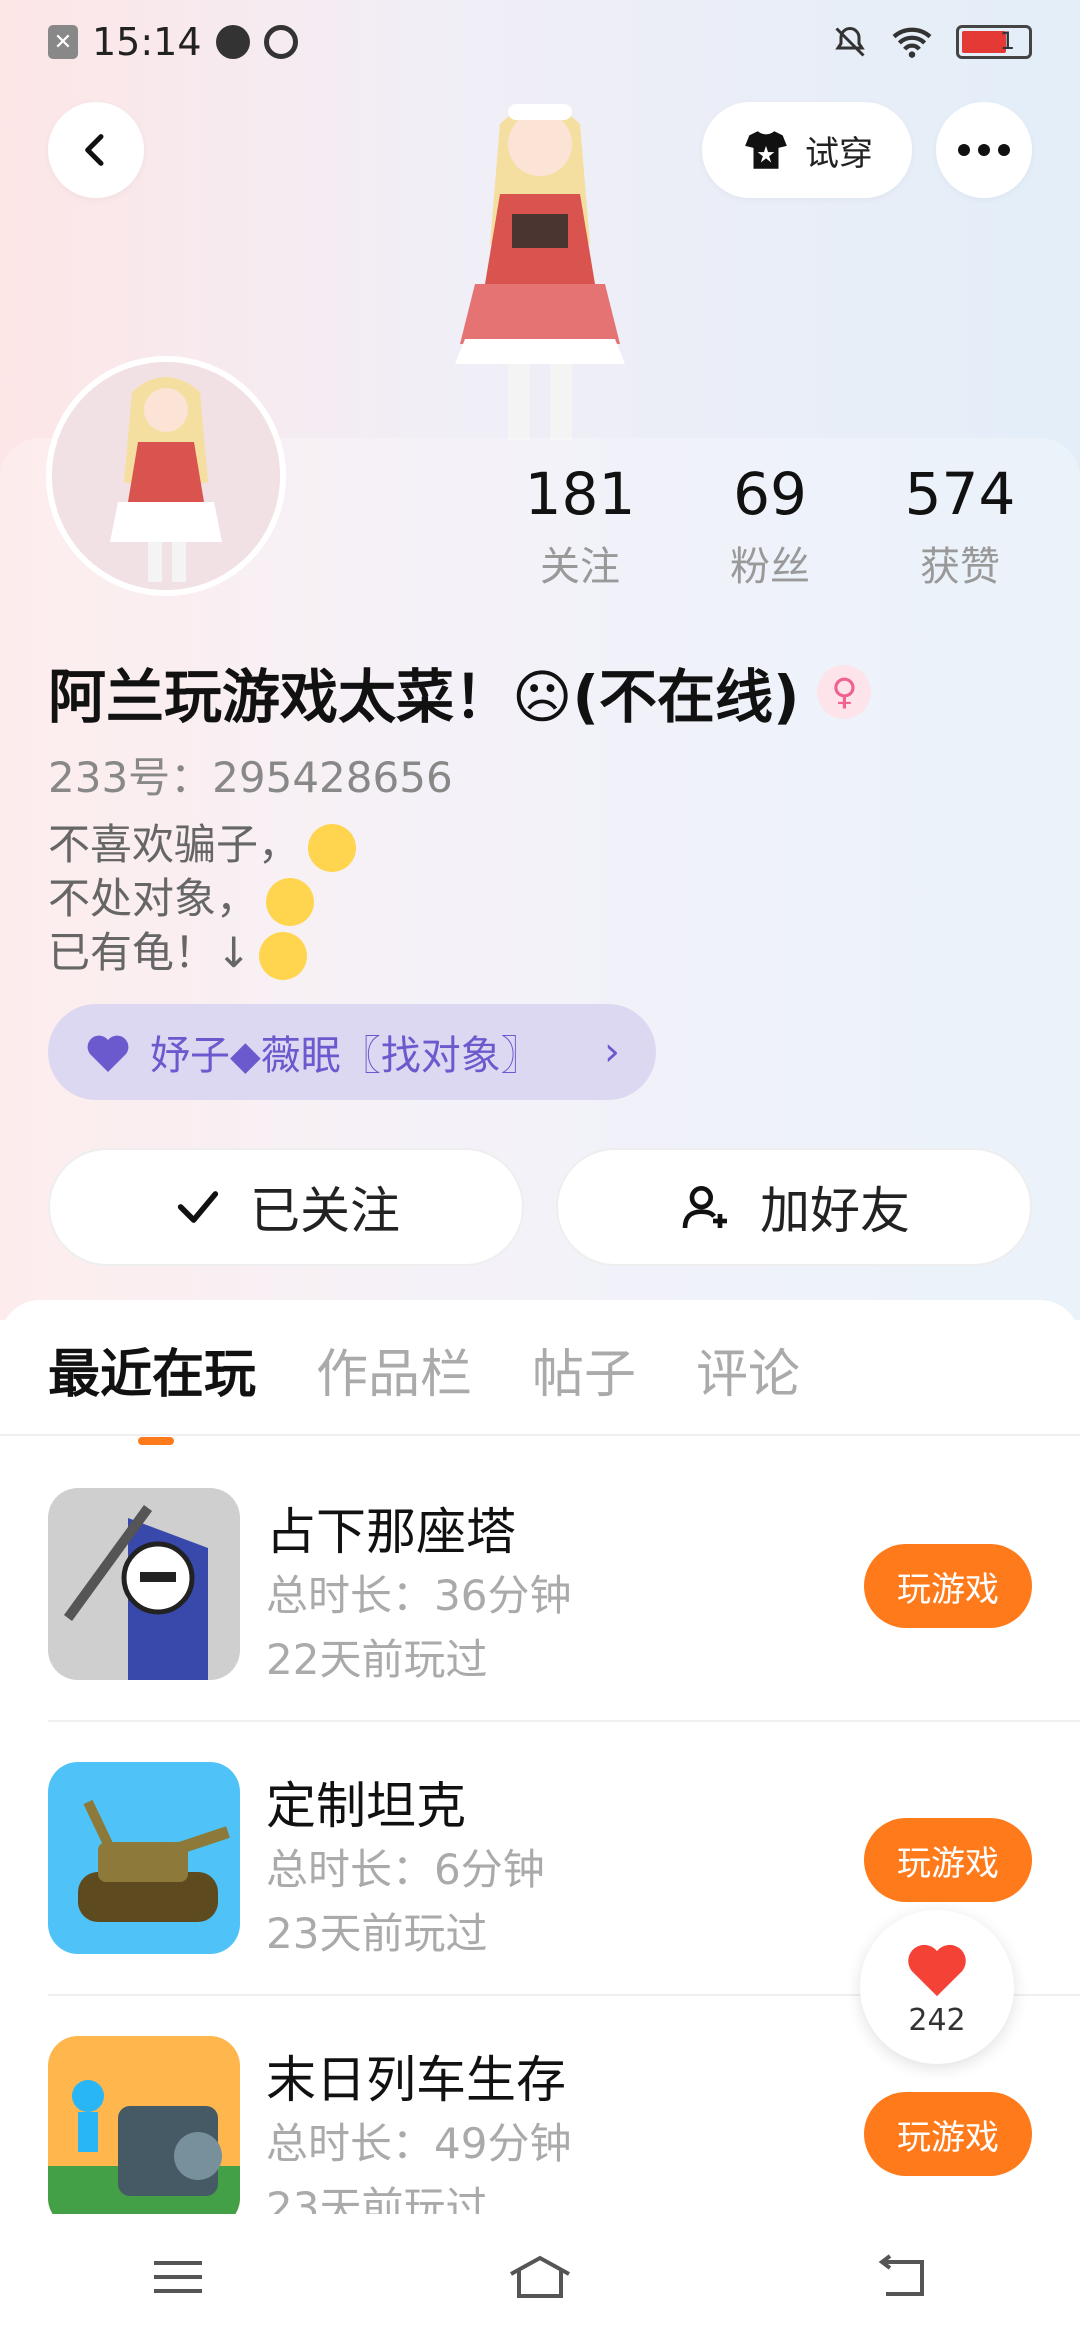  What do you see at coordinates (584, 1369) in the screenshot?
I see `tab-posts: 帖子` at bounding box center [584, 1369].